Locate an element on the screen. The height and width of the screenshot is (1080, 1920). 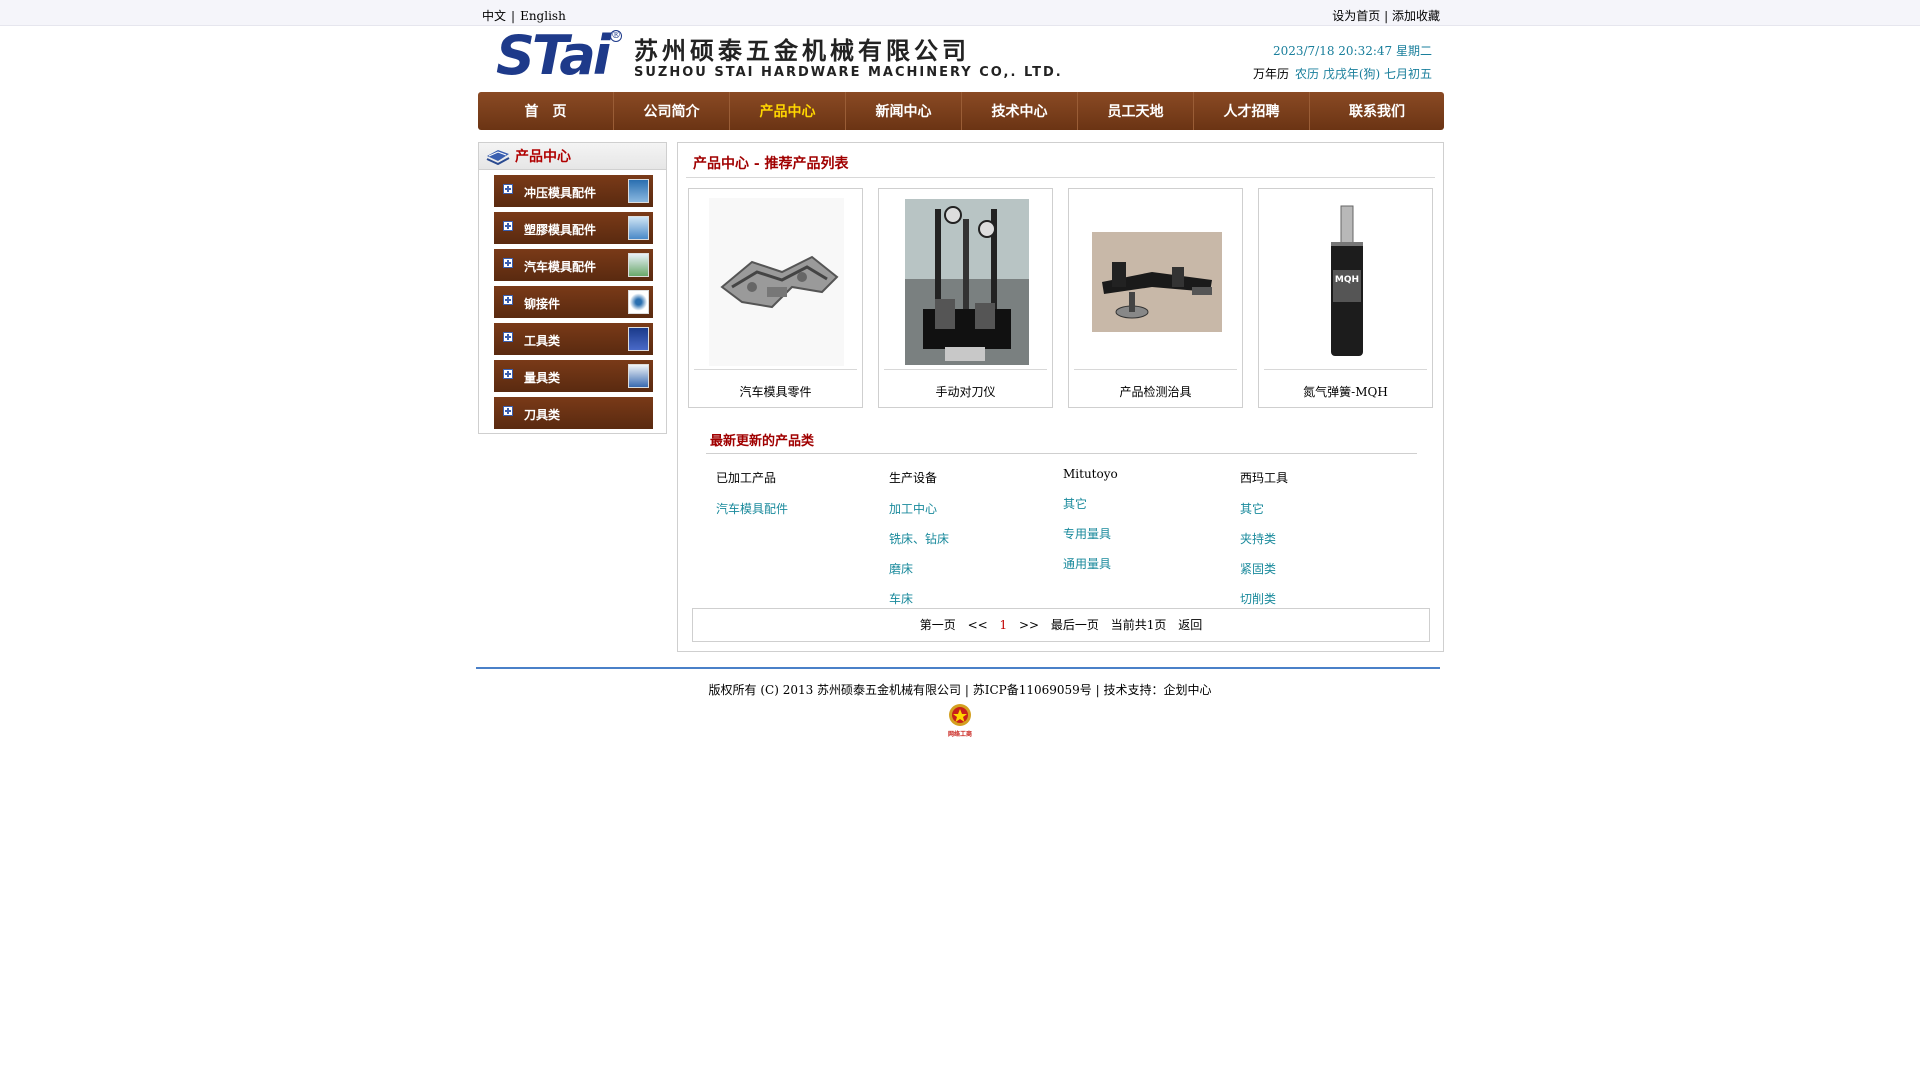
lunar-date: 农历 戊戌年(狗) 七月初五 is located at coordinates (1363, 74).